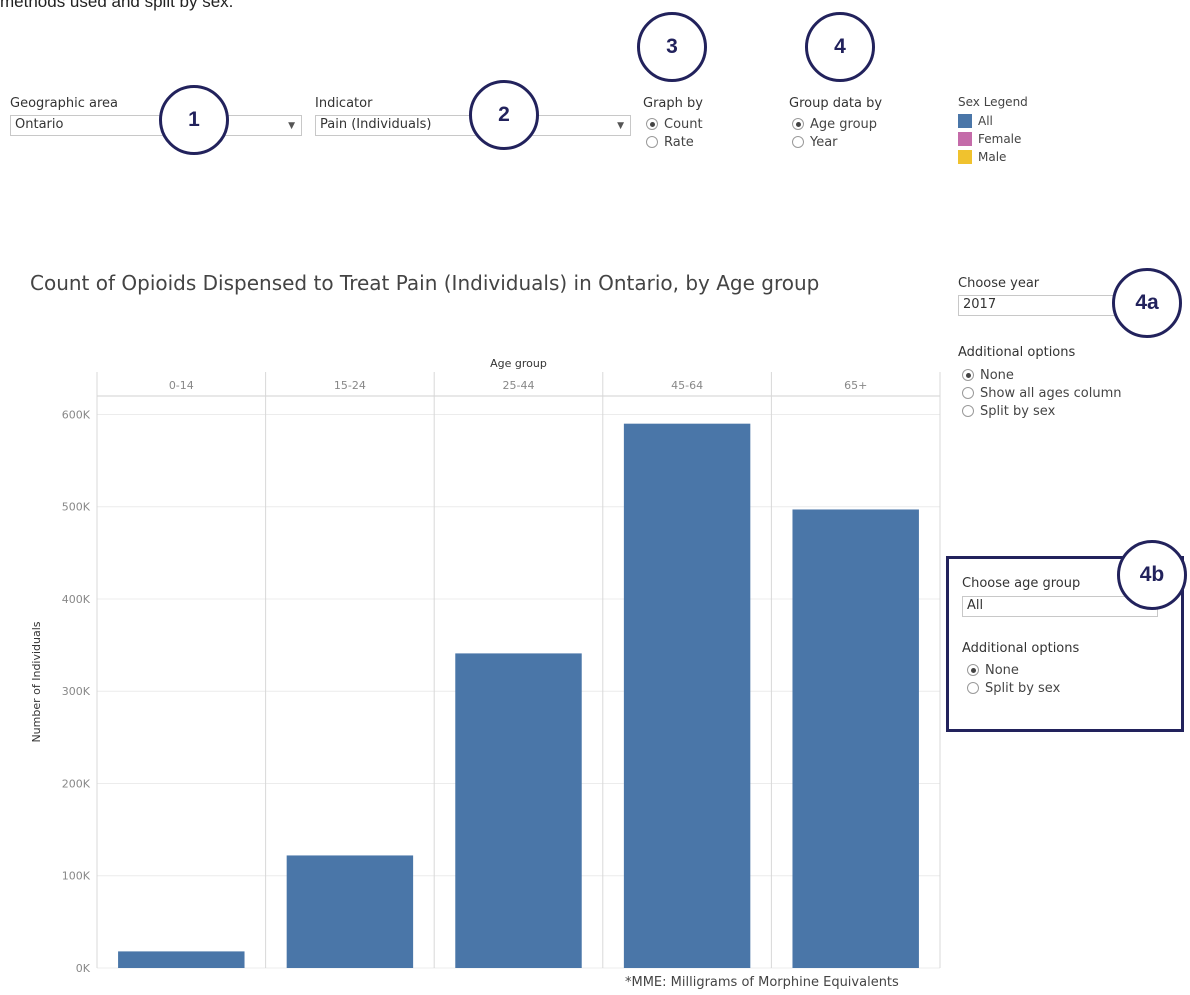 The width and height of the screenshot is (1190, 995). I want to click on group-data-by-options: Age group Year, so click(834, 133).